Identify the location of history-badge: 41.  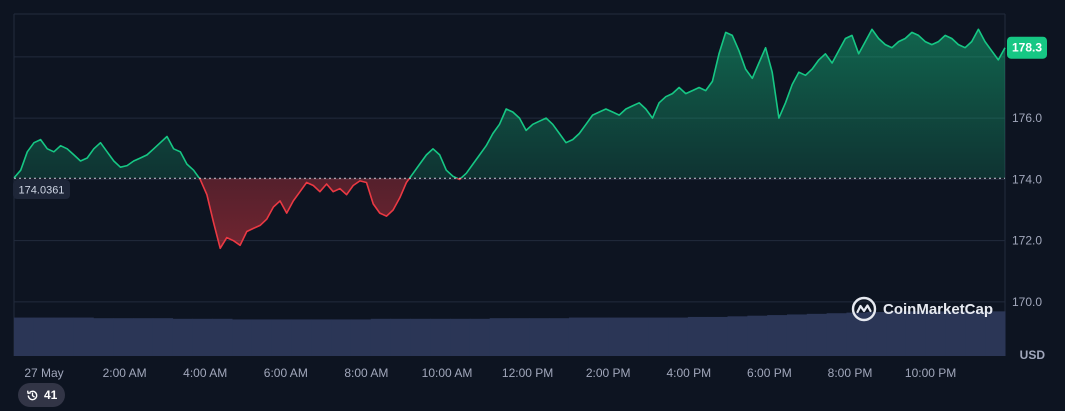
(42, 395).